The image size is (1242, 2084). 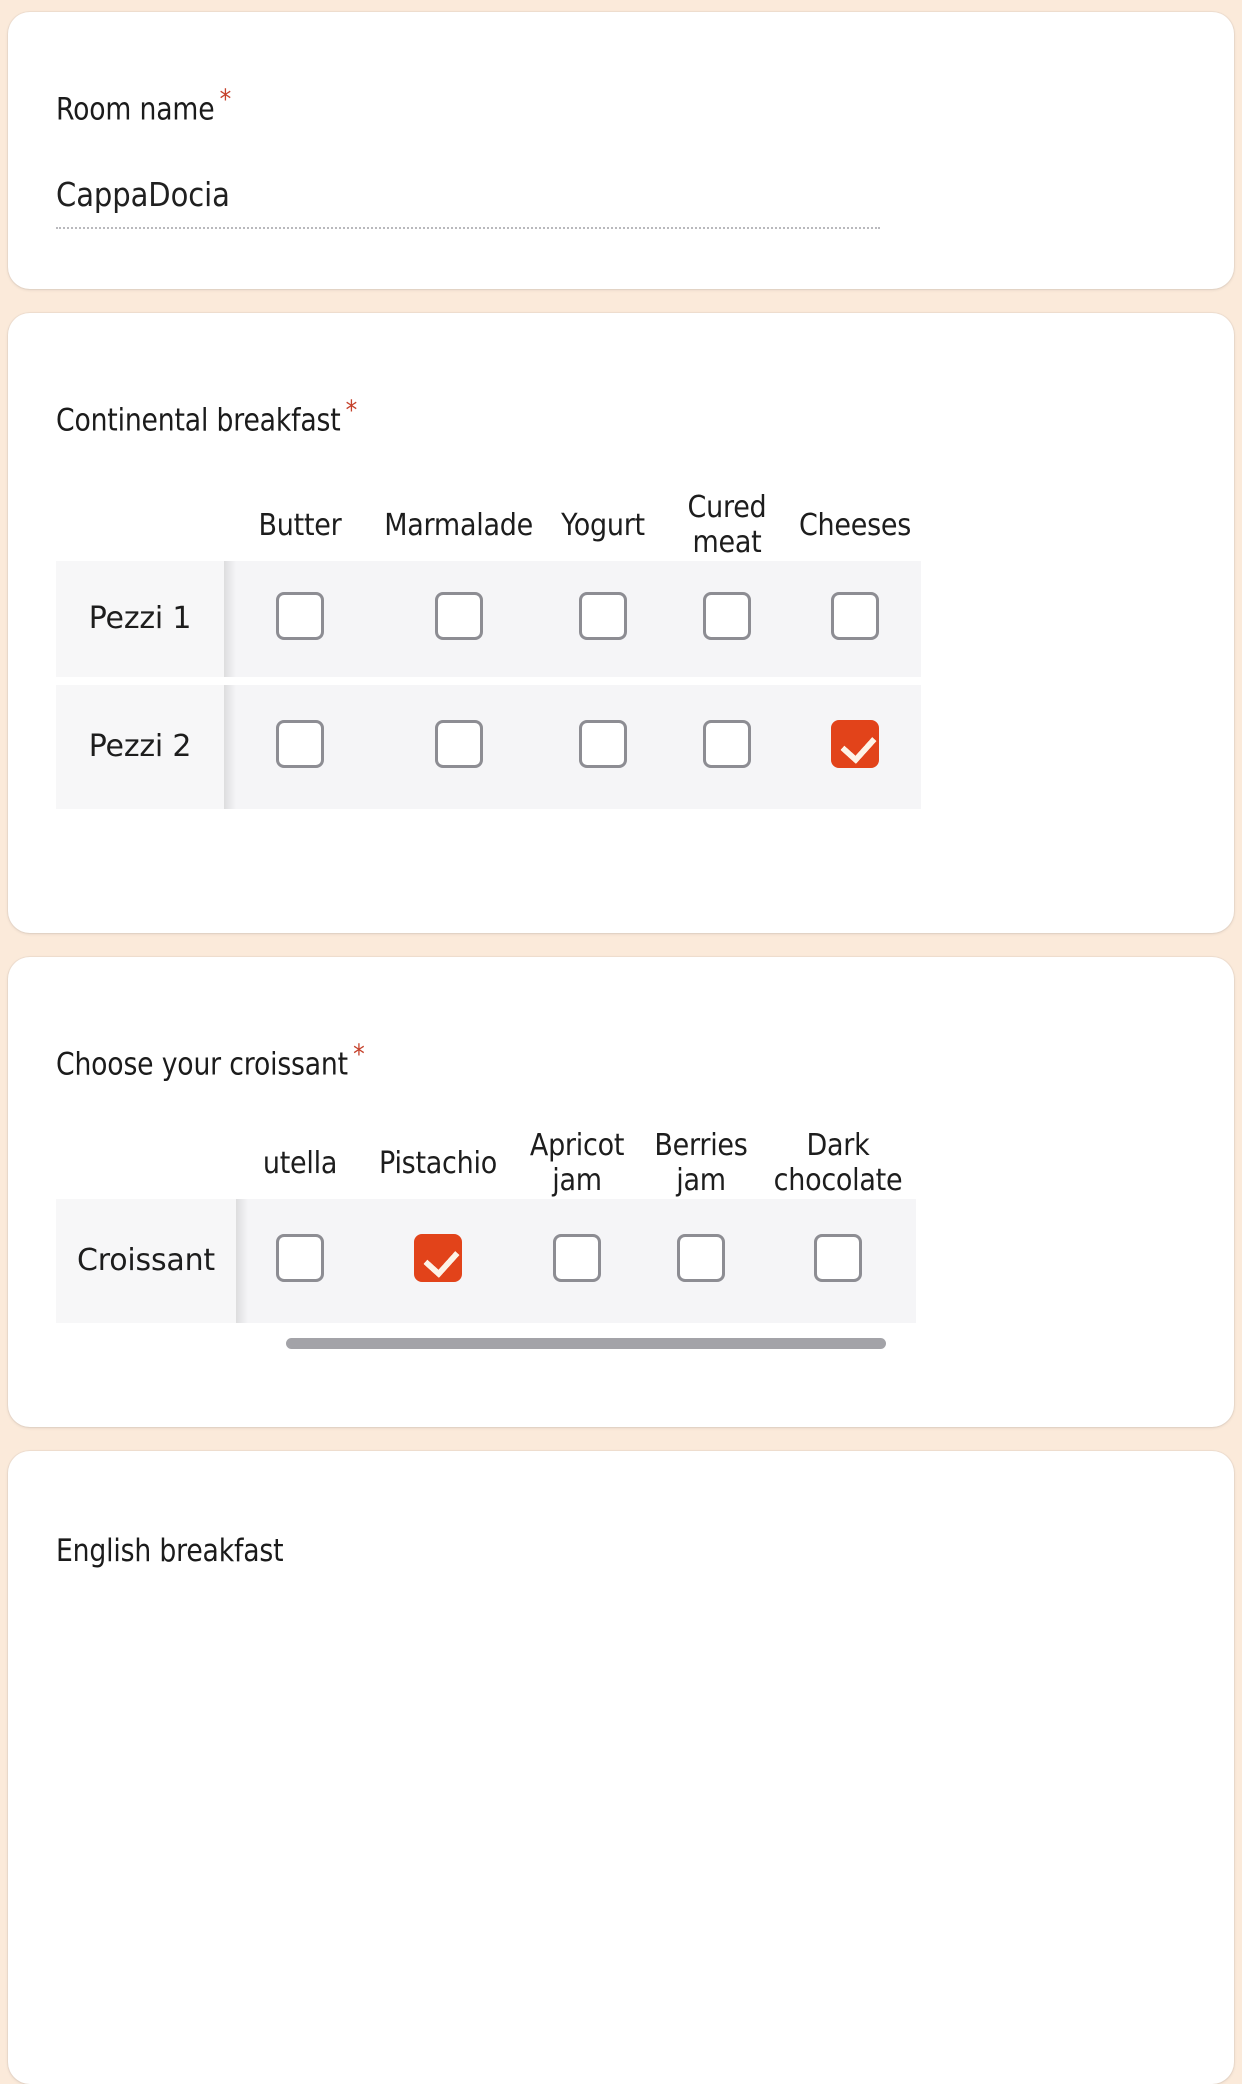 What do you see at coordinates (146, 622) in the screenshot?
I see `row-label-pezzi-1: Pezzi 1` at bounding box center [146, 622].